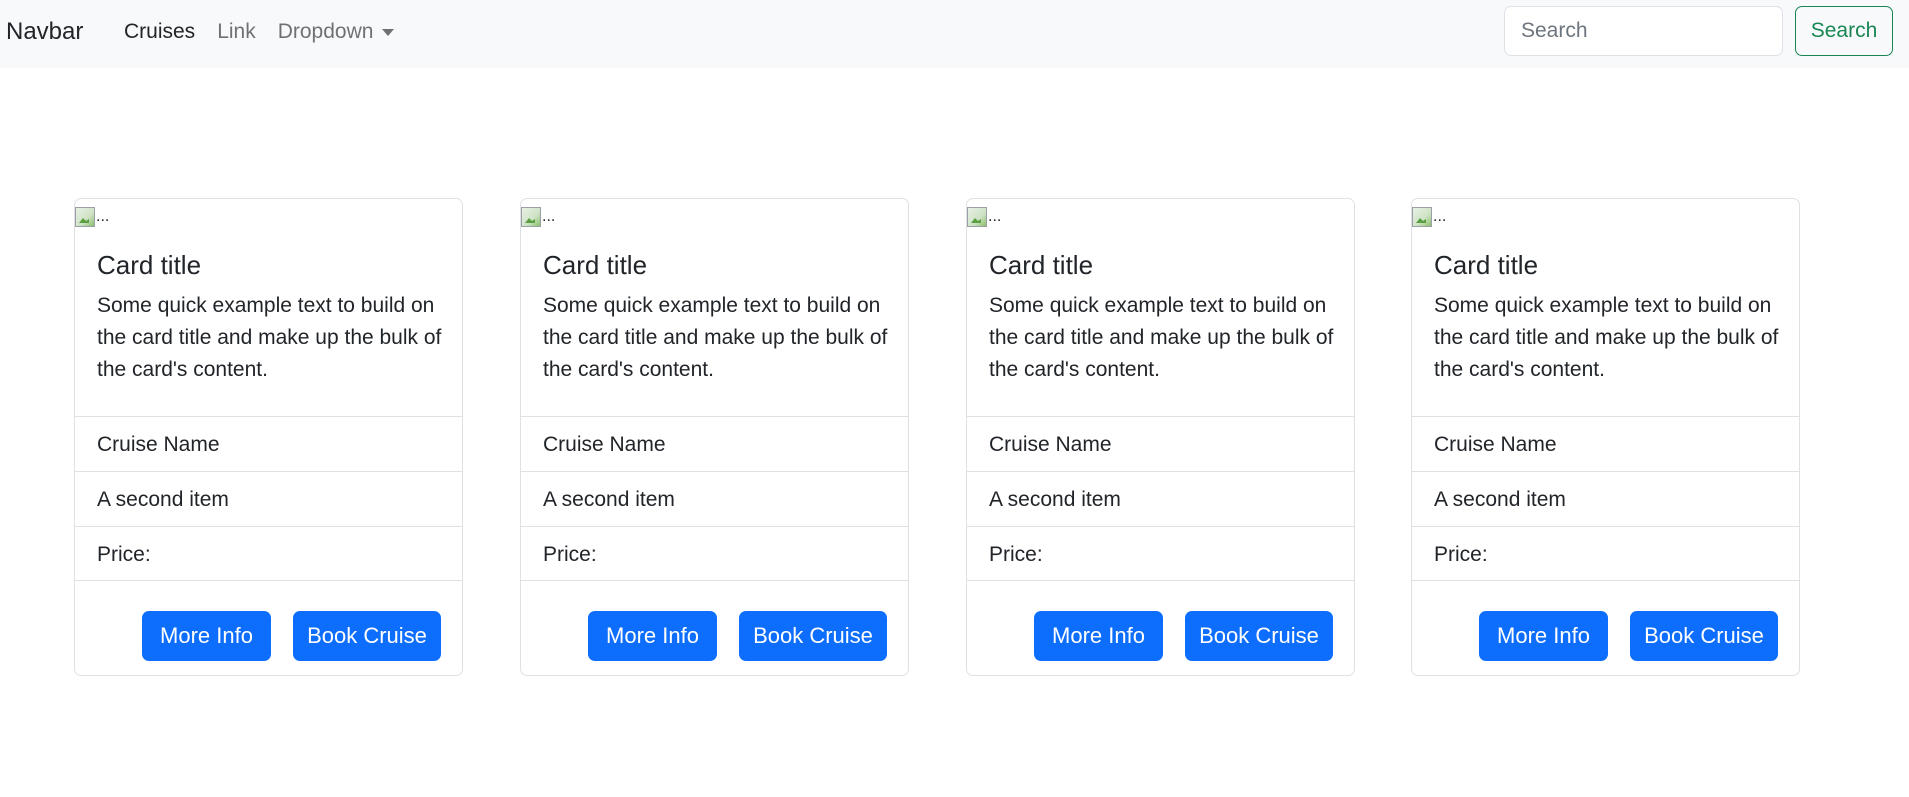 This screenshot has width=1909, height=797. I want to click on caret-down-icon, so click(388, 32).